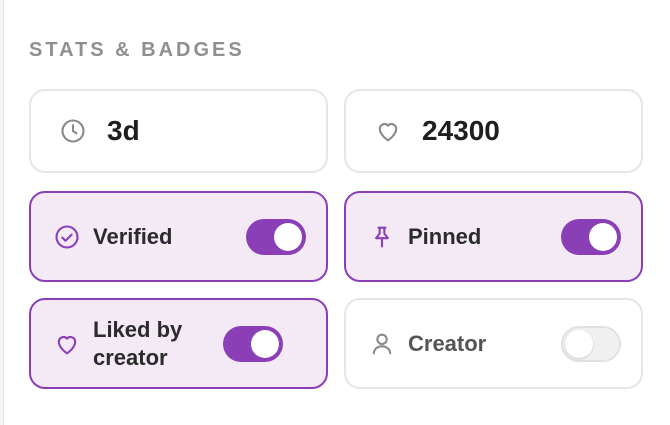  Describe the element at coordinates (137, 50) in the screenshot. I see `section-title: STATS & BADGES` at that location.